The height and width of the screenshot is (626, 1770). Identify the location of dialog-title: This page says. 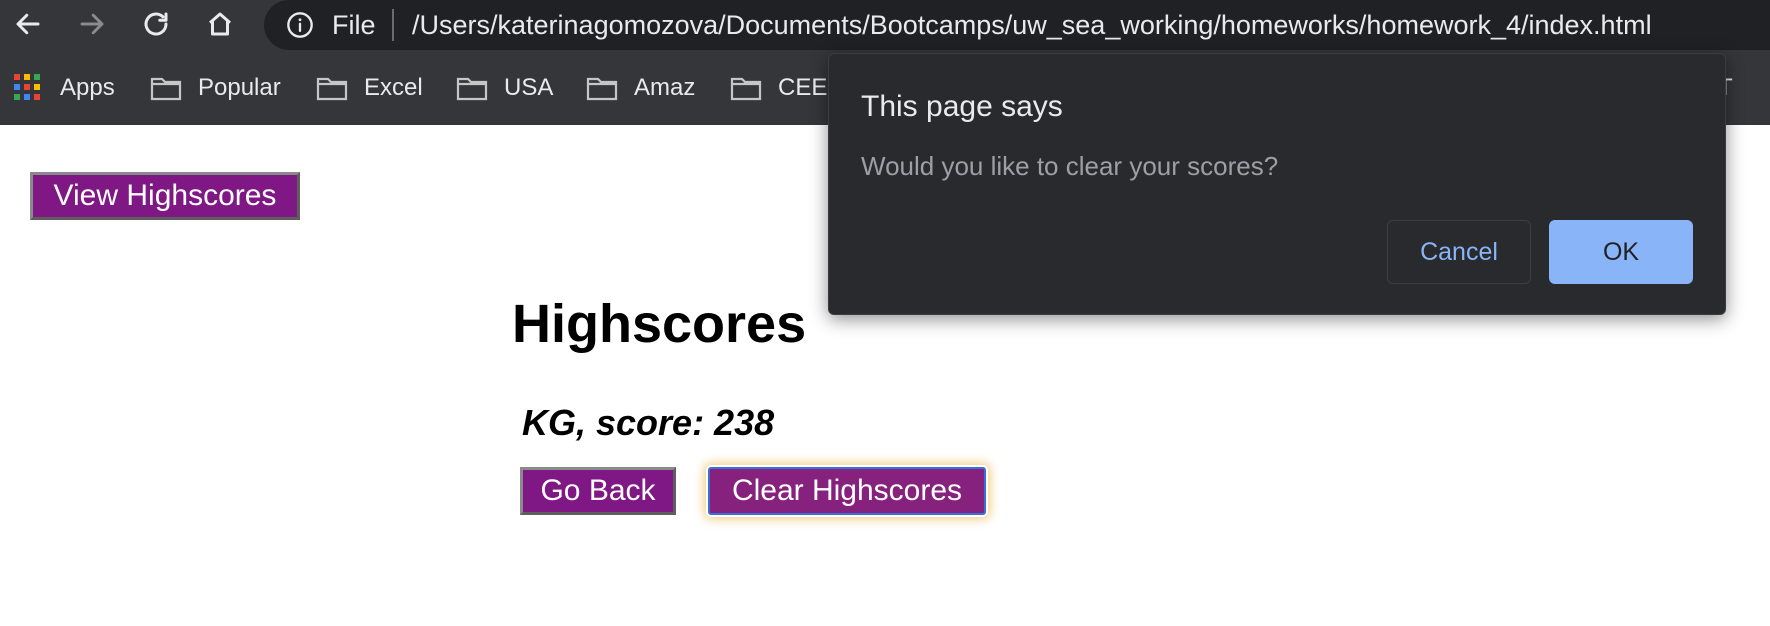
(962, 106).